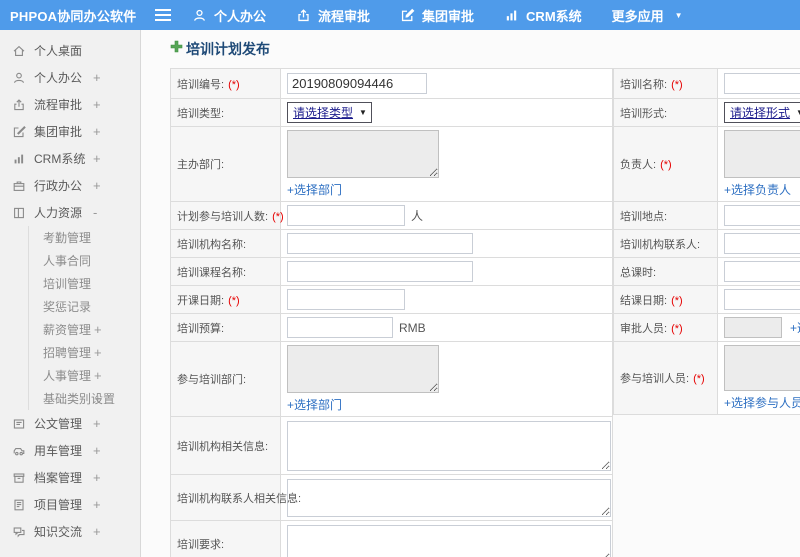 This screenshot has height=557, width=800. Describe the element at coordinates (795, 328) in the screenshot. I see `select-approver-link: +选择审批人员` at that location.